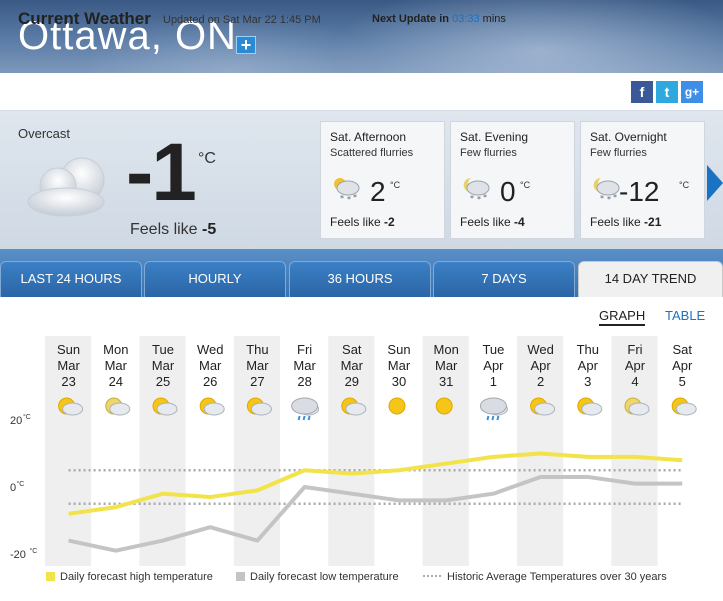 The width and height of the screenshot is (723, 601). What do you see at coordinates (667, 92) in the screenshot?
I see `twitter-icon: t` at bounding box center [667, 92].